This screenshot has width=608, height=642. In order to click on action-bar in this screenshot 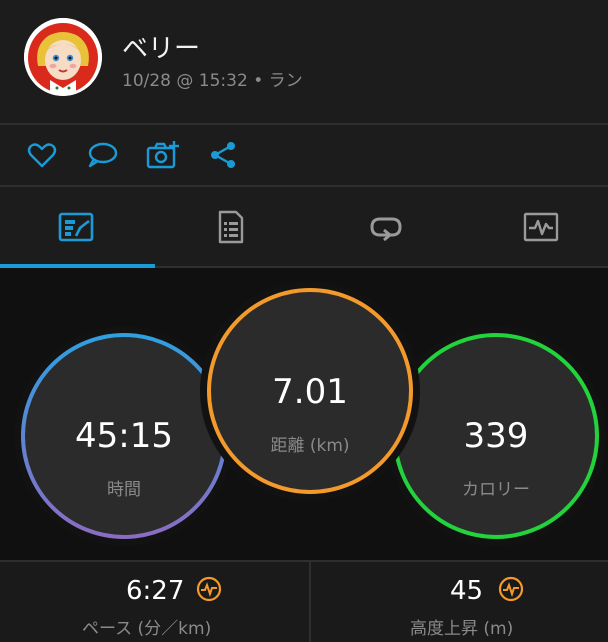, I will do `click(304, 155)`.